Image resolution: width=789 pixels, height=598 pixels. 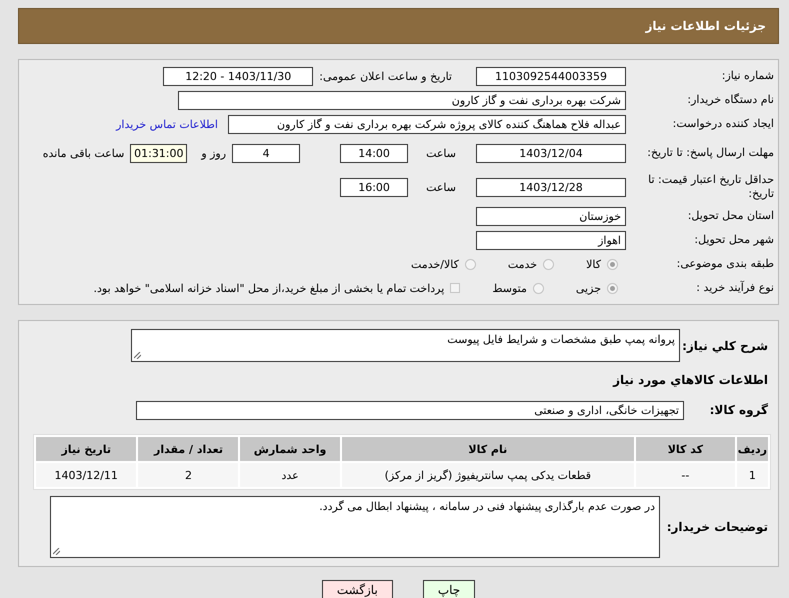 I want to click on input-field: 14:00, so click(x=374, y=153).